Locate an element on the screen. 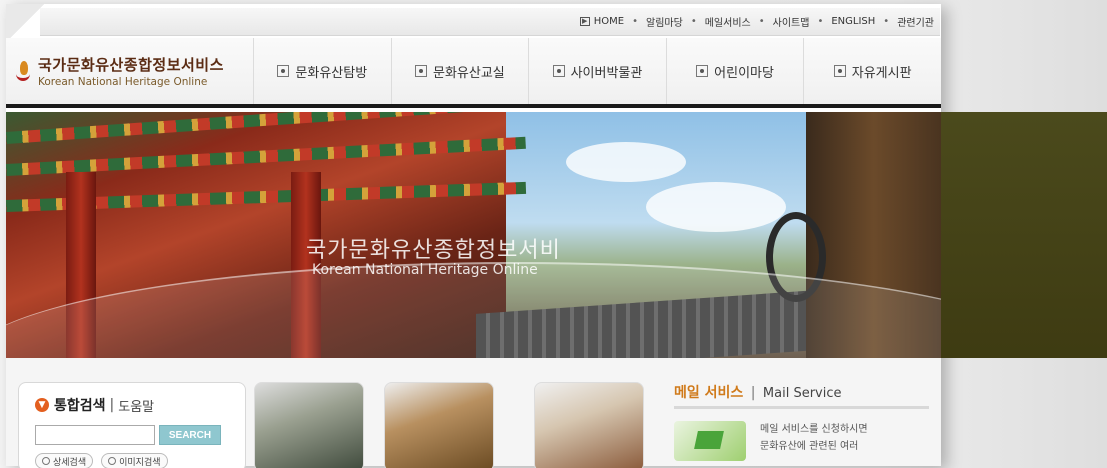 The height and width of the screenshot is (468, 1107). mail-description: 메일 서비스를 신청하시면 문화유산에 관련된 여러 is located at coordinates (840, 441).